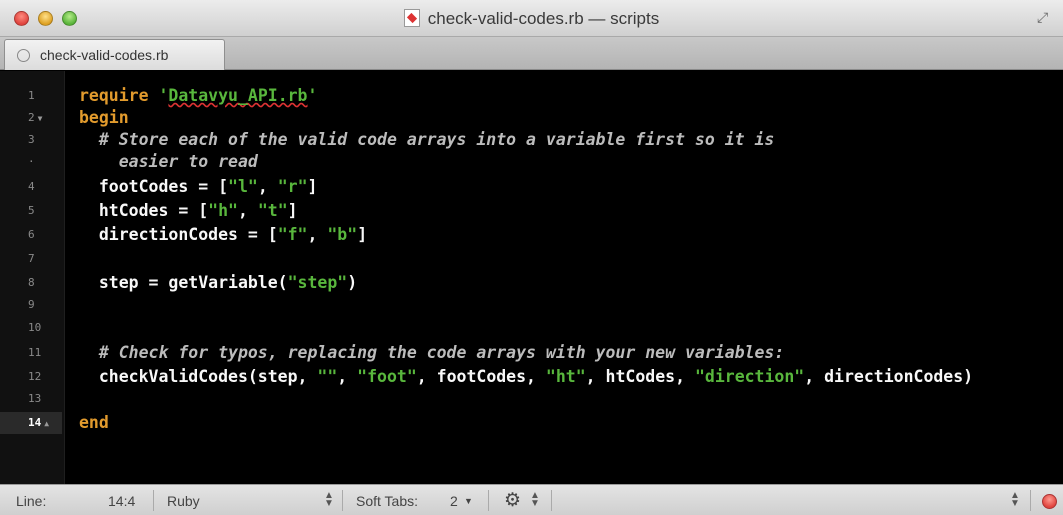 The image size is (1063, 515). What do you see at coordinates (188, 210) in the screenshot?
I see `code-line-5: htCodes = ["h", "t"]` at bounding box center [188, 210].